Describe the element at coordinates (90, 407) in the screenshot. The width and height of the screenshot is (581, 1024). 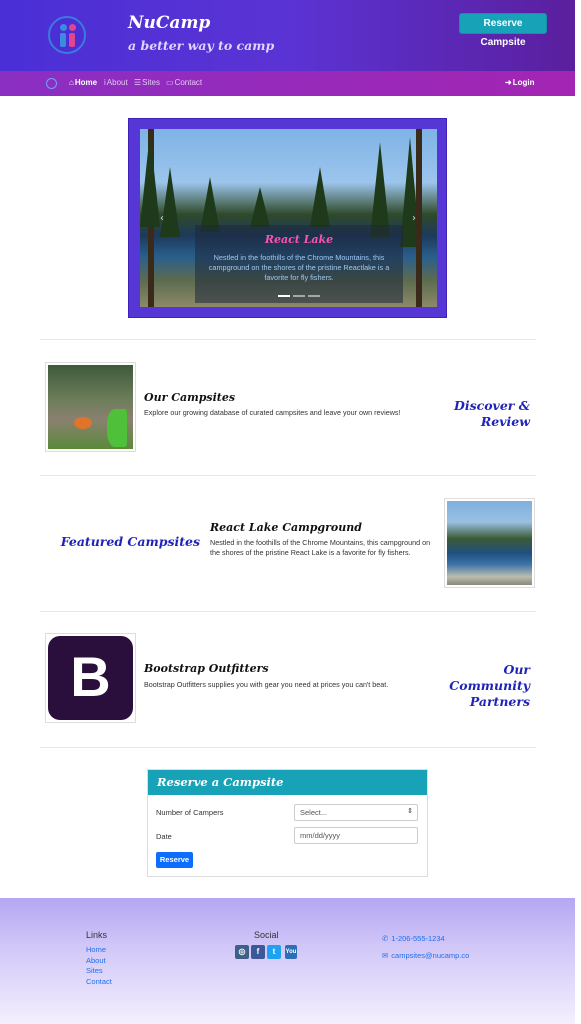
I see `campsite-thumbnail` at that location.